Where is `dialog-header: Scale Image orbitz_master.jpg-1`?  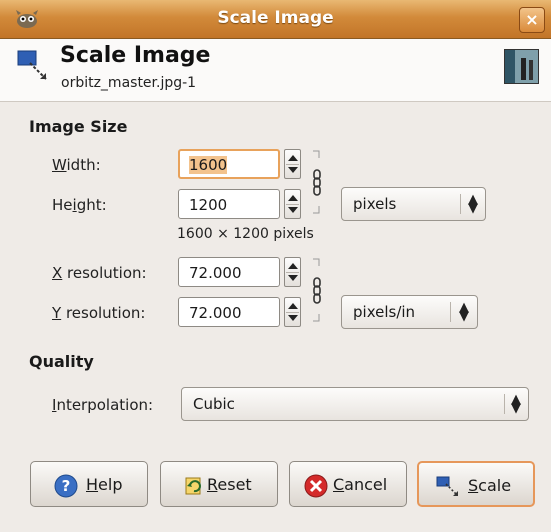 dialog-header: Scale Image orbitz_master.jpg-1 is located at coordinates (275, 70).